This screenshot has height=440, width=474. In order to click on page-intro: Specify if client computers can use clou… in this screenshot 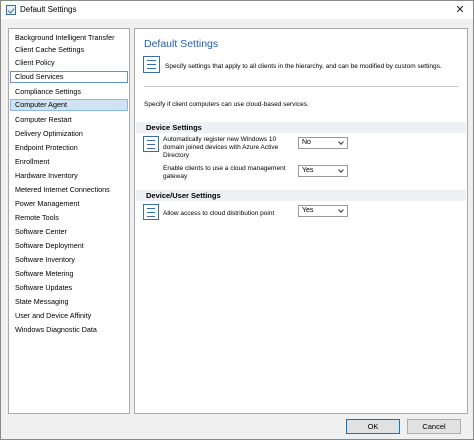, I will do `click(226, 104)`.